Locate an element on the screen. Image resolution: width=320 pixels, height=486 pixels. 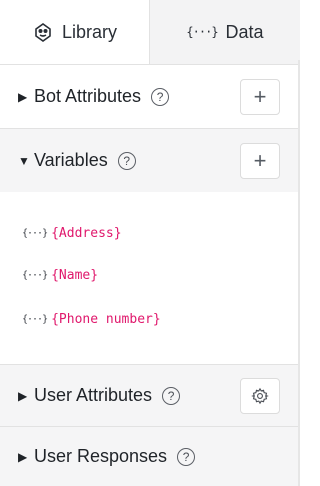
panel-divider is located at coordinates (299, 273).